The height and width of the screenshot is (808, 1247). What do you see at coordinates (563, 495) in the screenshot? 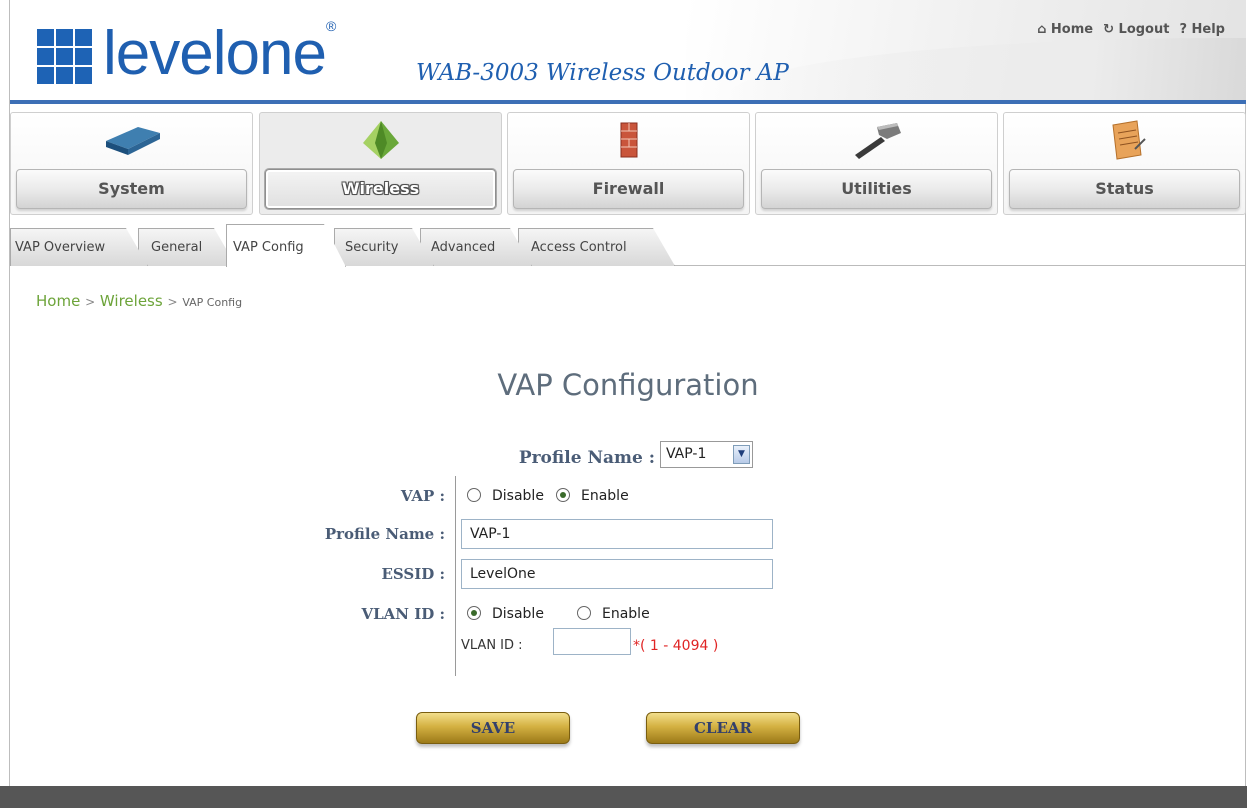
I see `vap-enable-radio` at bounding box center [563, 495].